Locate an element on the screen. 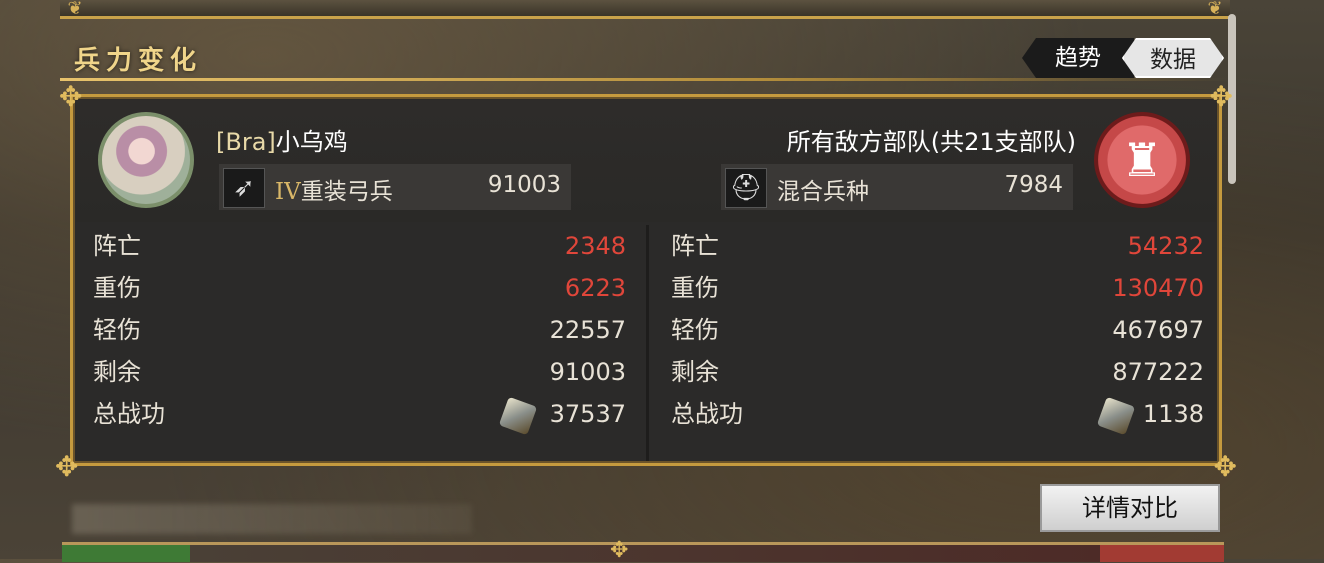 This screenshot has width=1324, height=563. ornament-left-icon: ❦ is located at coordinates (75, 9).